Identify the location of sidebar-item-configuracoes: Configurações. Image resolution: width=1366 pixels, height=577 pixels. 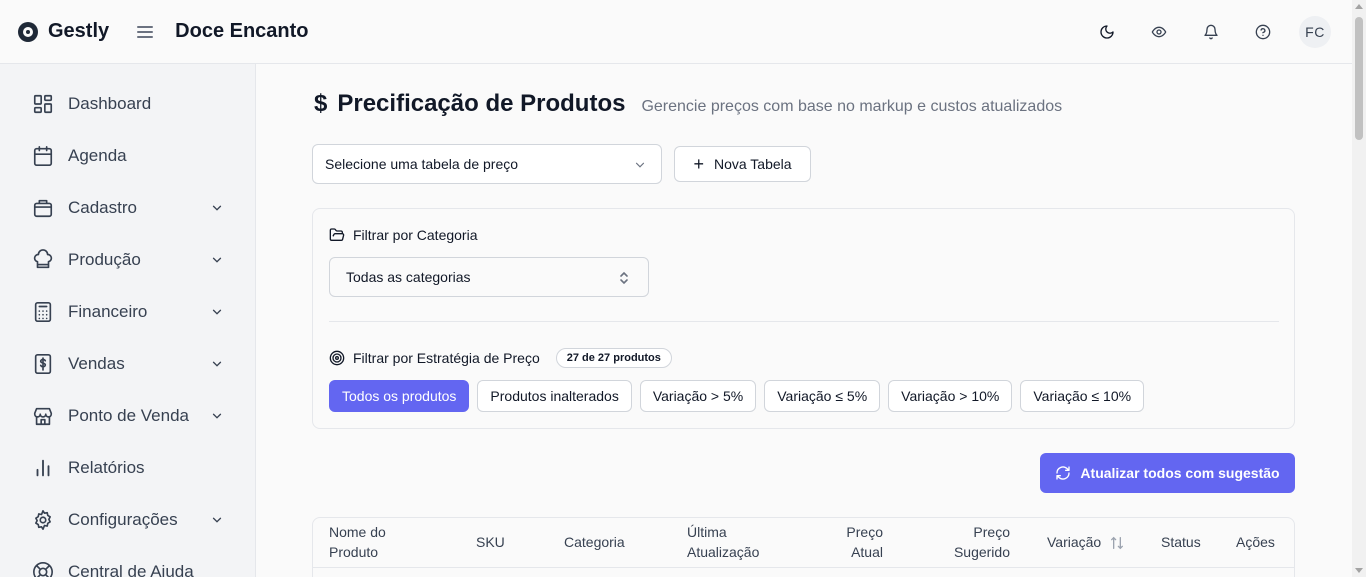
(128, 520).